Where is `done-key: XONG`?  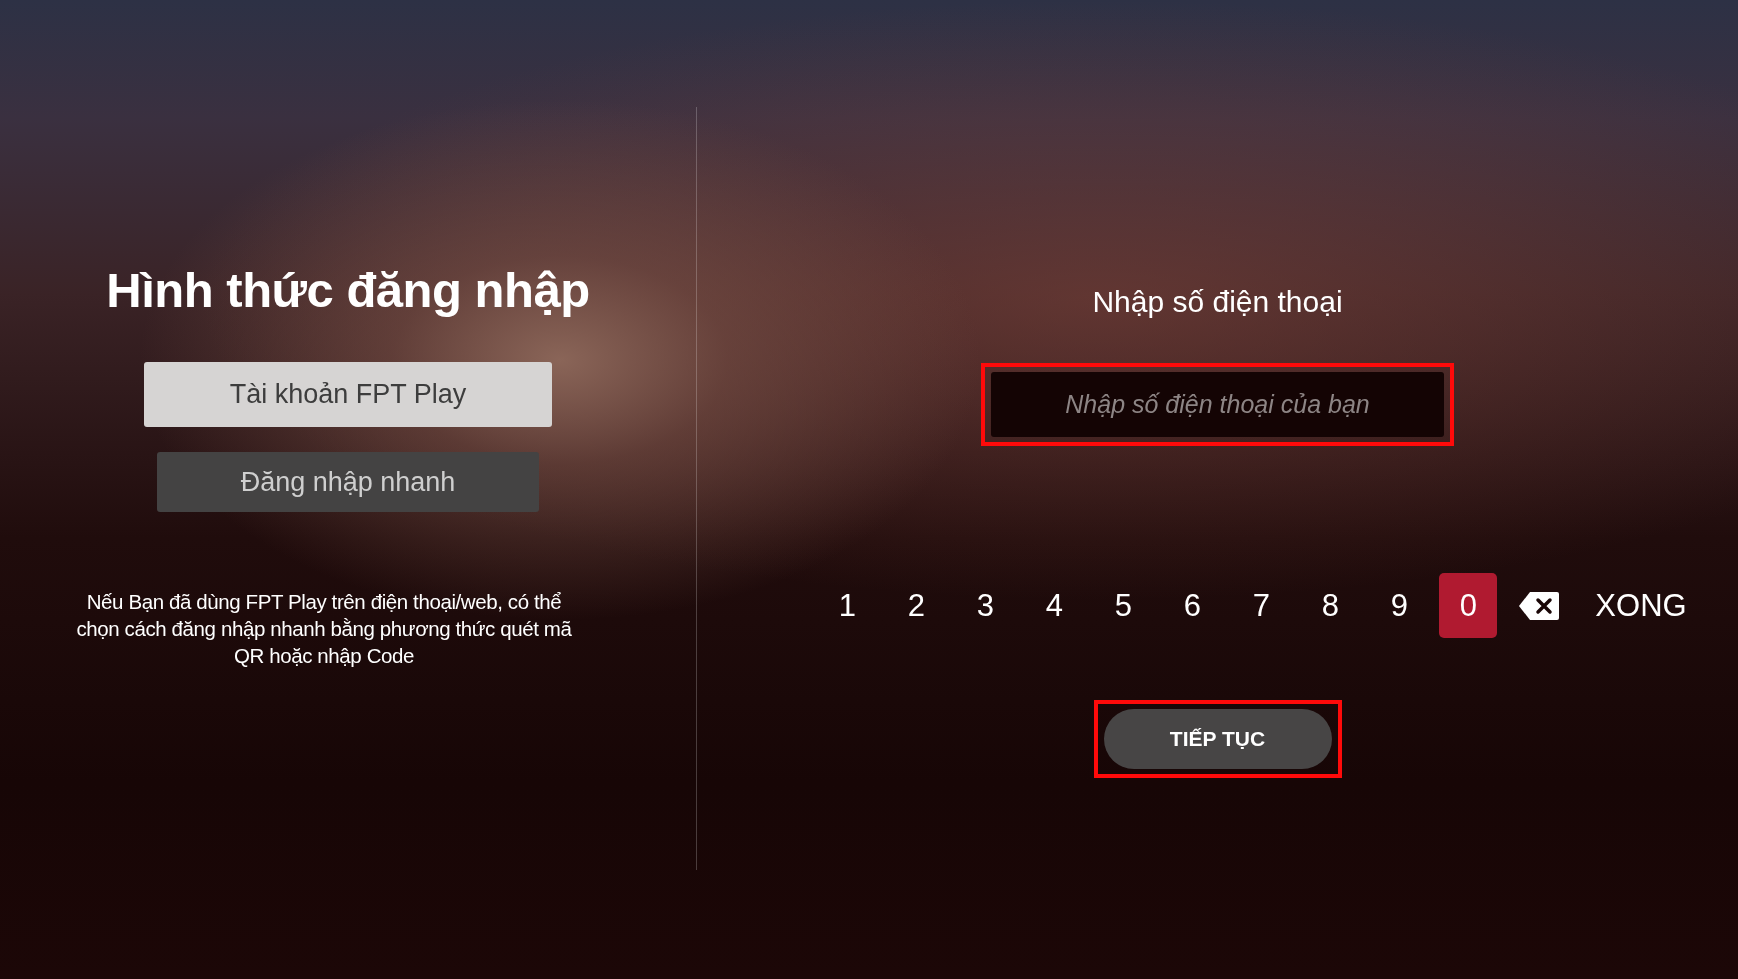
done-key: XONG is located at coordinates (1641, 605).